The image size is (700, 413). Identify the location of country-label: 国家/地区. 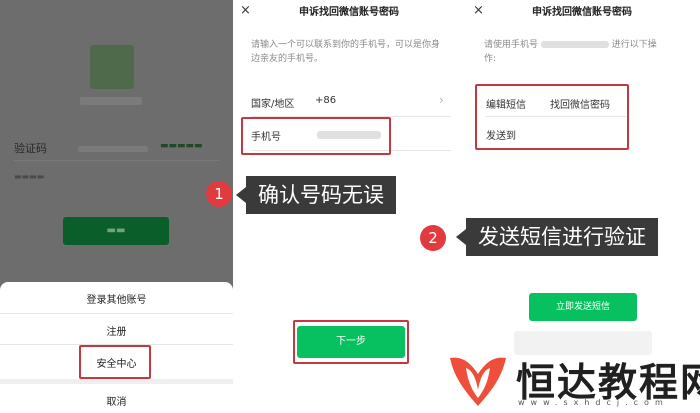
(273, 104).